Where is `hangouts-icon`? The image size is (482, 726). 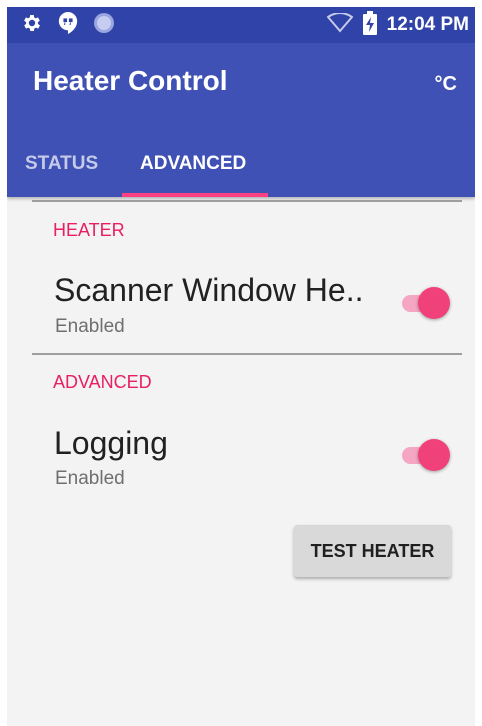 hangouts-icon is located at coordinates (68, 25).